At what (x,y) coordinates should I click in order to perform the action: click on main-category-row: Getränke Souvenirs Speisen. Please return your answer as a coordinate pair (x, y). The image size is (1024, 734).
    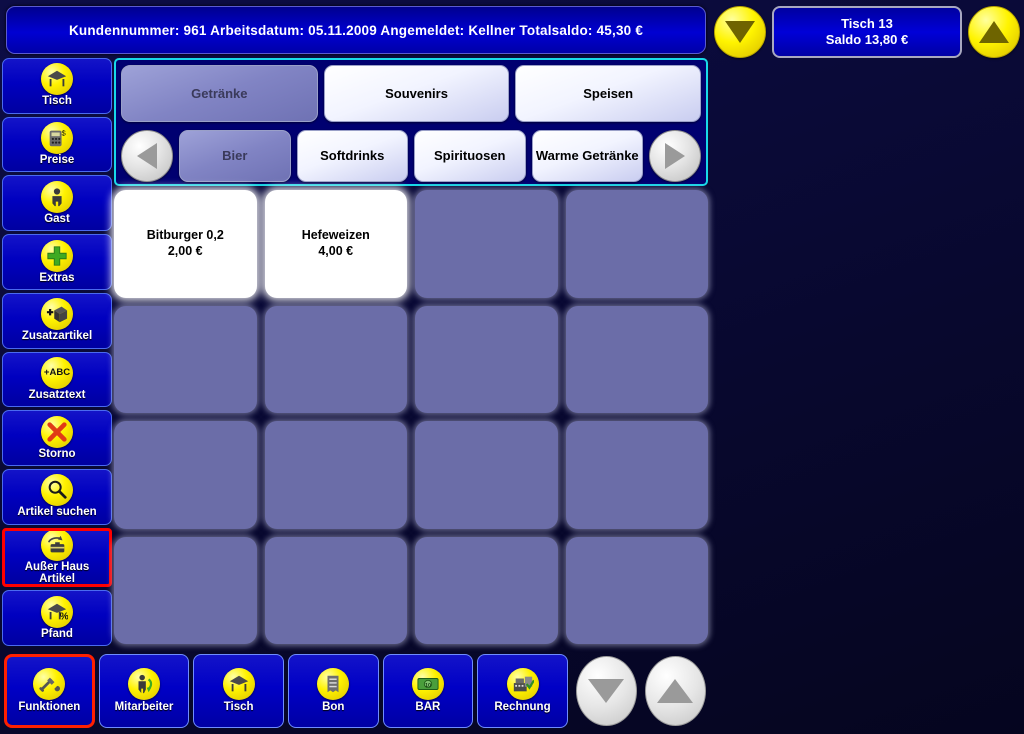
    Looking at the image, I should click on (411, 93).